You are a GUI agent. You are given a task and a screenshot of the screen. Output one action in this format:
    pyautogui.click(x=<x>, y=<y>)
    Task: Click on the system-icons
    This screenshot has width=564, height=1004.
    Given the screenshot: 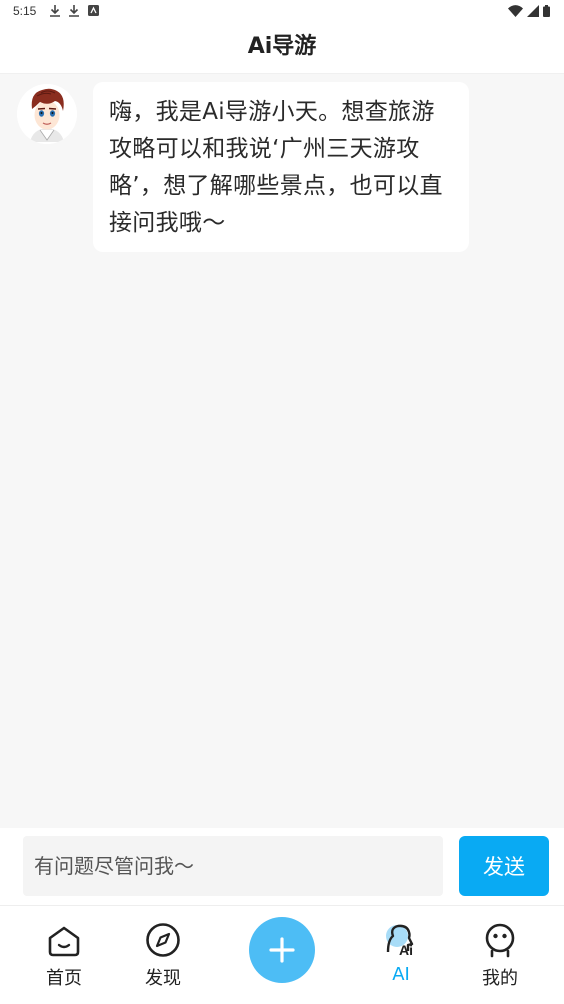 What is the action you would take?
    pyautogui.click(x=529, y=11)
    